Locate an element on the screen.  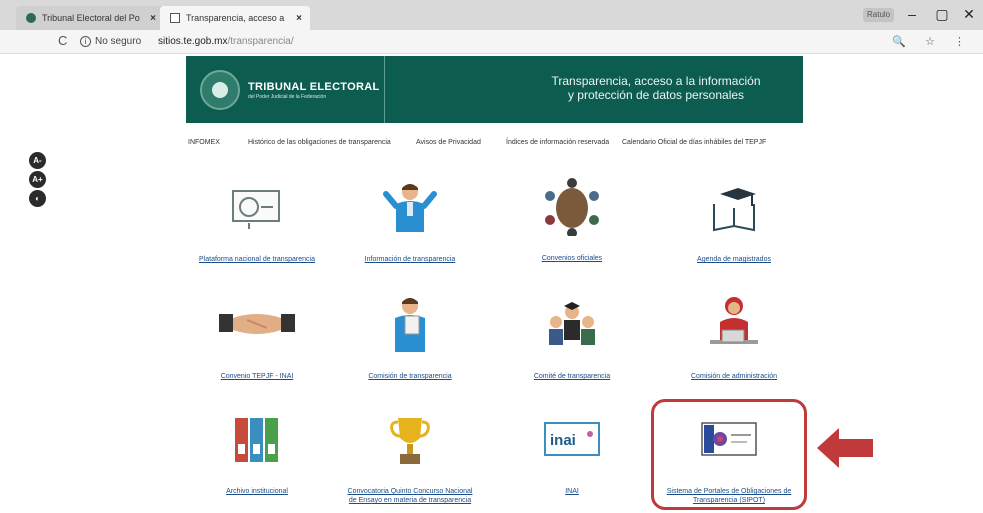
seal-favicon-icon is located at coordinates (31, 18).